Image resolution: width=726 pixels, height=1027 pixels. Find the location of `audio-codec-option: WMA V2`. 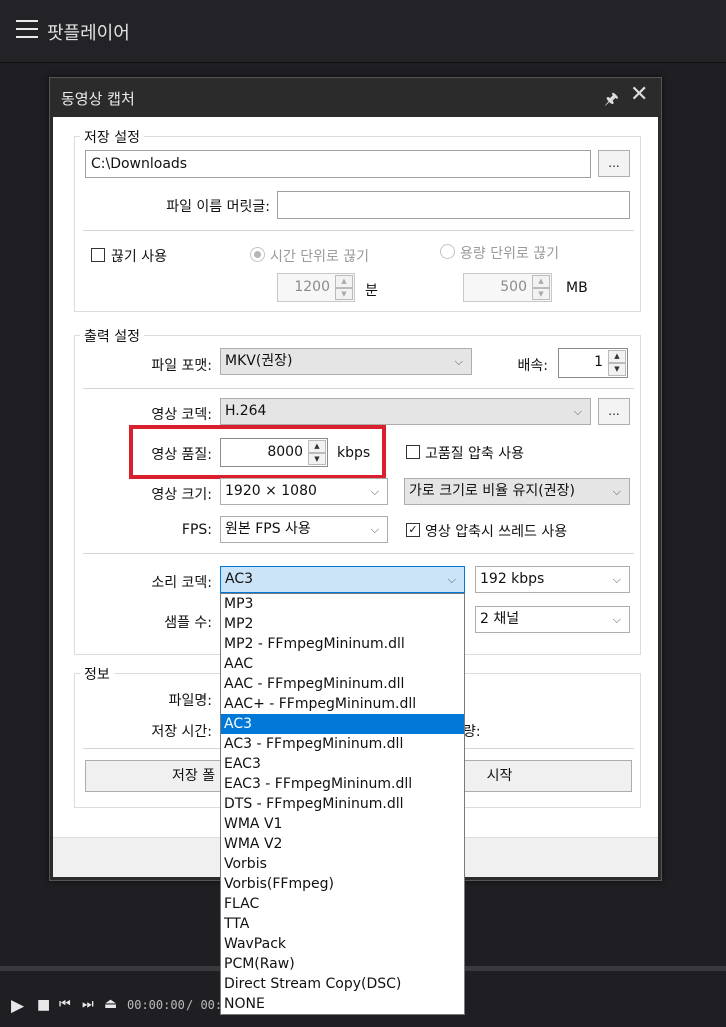

audio-codec-option: WMA V2 is located at coordinates (342, 844).